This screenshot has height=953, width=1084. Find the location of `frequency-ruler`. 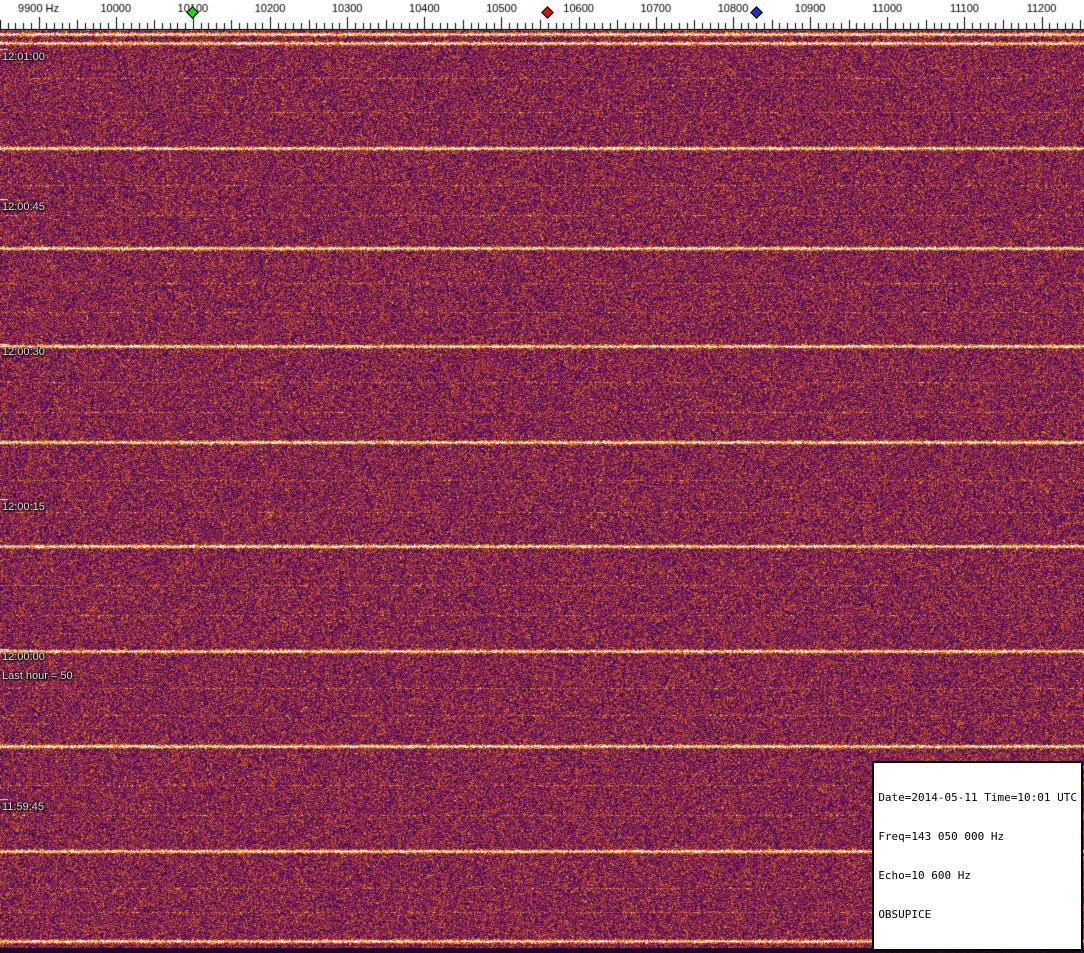

frequency-ruler is located at coordinates (542, 15).